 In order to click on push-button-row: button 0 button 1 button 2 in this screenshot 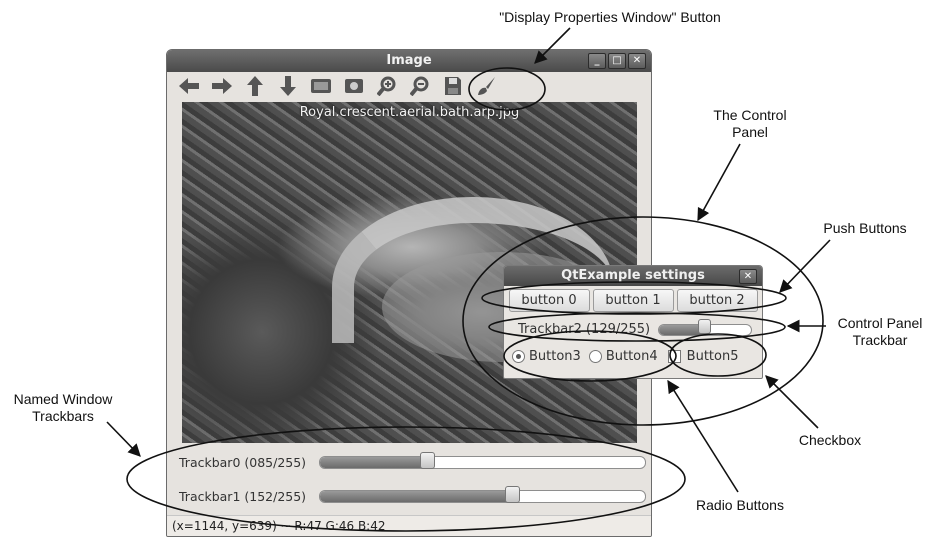, I will do `click(633, 300)`.